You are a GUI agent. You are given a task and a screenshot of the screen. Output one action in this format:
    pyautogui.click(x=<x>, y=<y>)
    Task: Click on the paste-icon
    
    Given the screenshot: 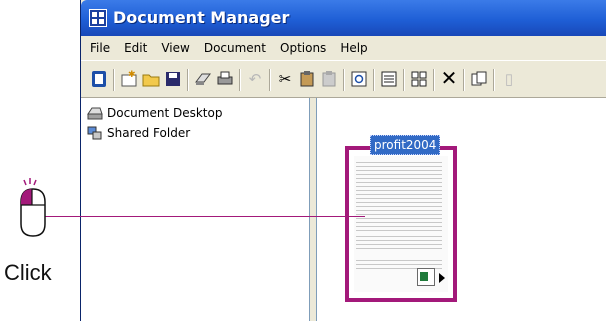 What is the action you would take?
    pyautogui.click(x=329, y=79)
    